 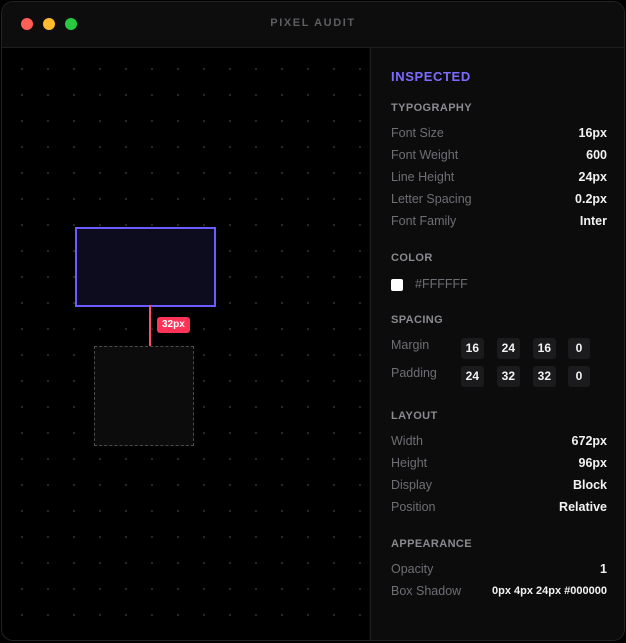 I want to click on spacing-measure-badge: 32px, so click(x=173, y=325).